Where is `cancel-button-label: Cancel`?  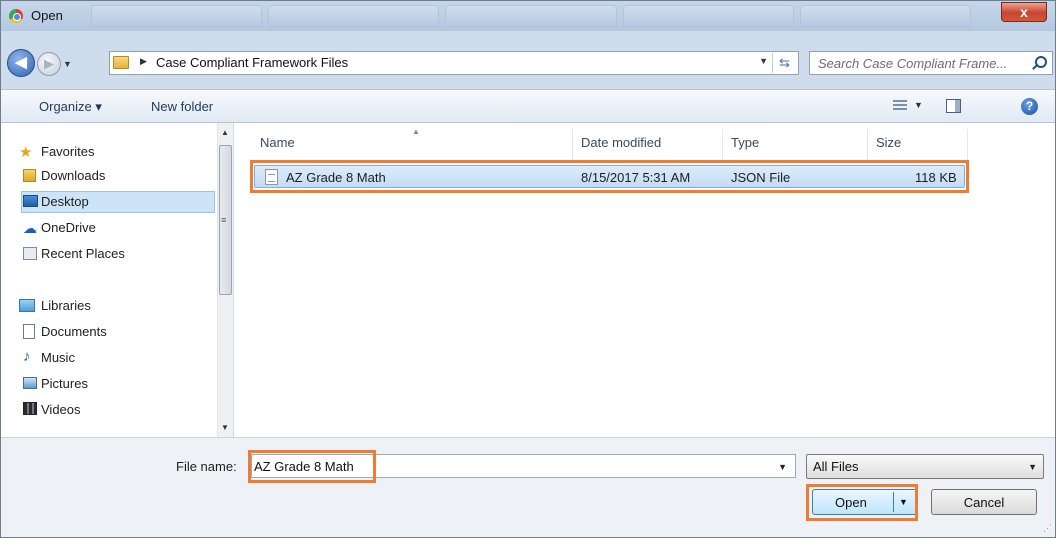 cancel-button-label: Cancel is located at coordinates (984, 502).